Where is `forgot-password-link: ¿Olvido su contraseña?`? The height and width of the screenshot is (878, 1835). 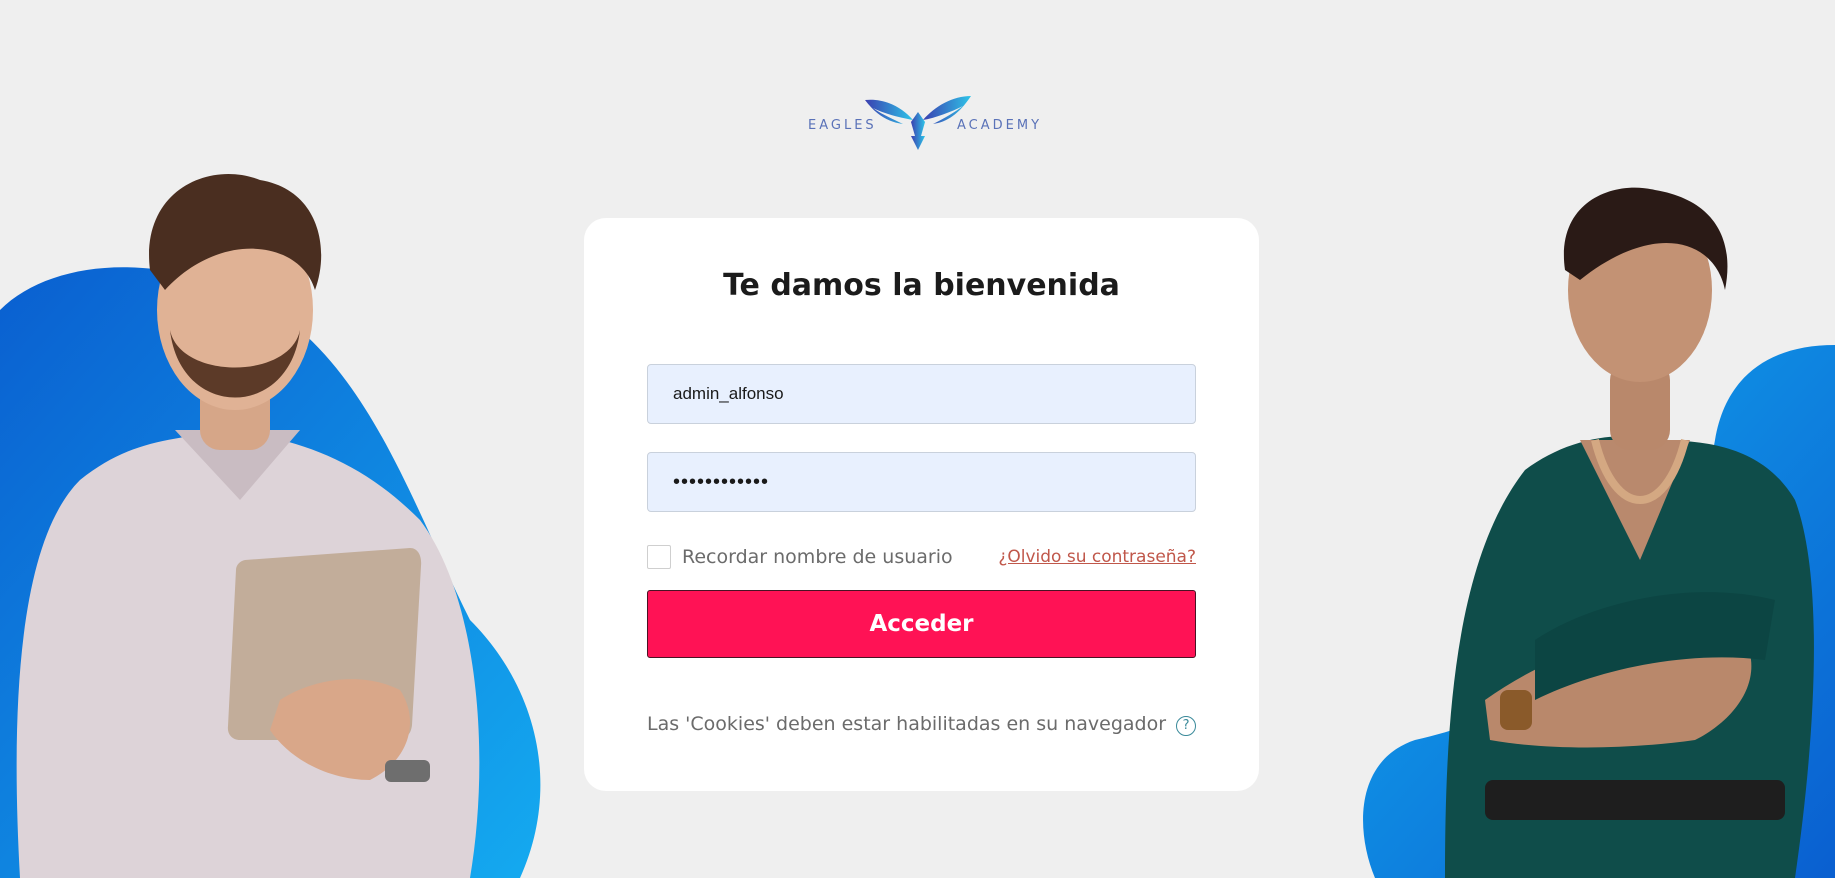
forgot-password-link: ¿Olvido su contraseña? is located at coordinates (1097, 557).